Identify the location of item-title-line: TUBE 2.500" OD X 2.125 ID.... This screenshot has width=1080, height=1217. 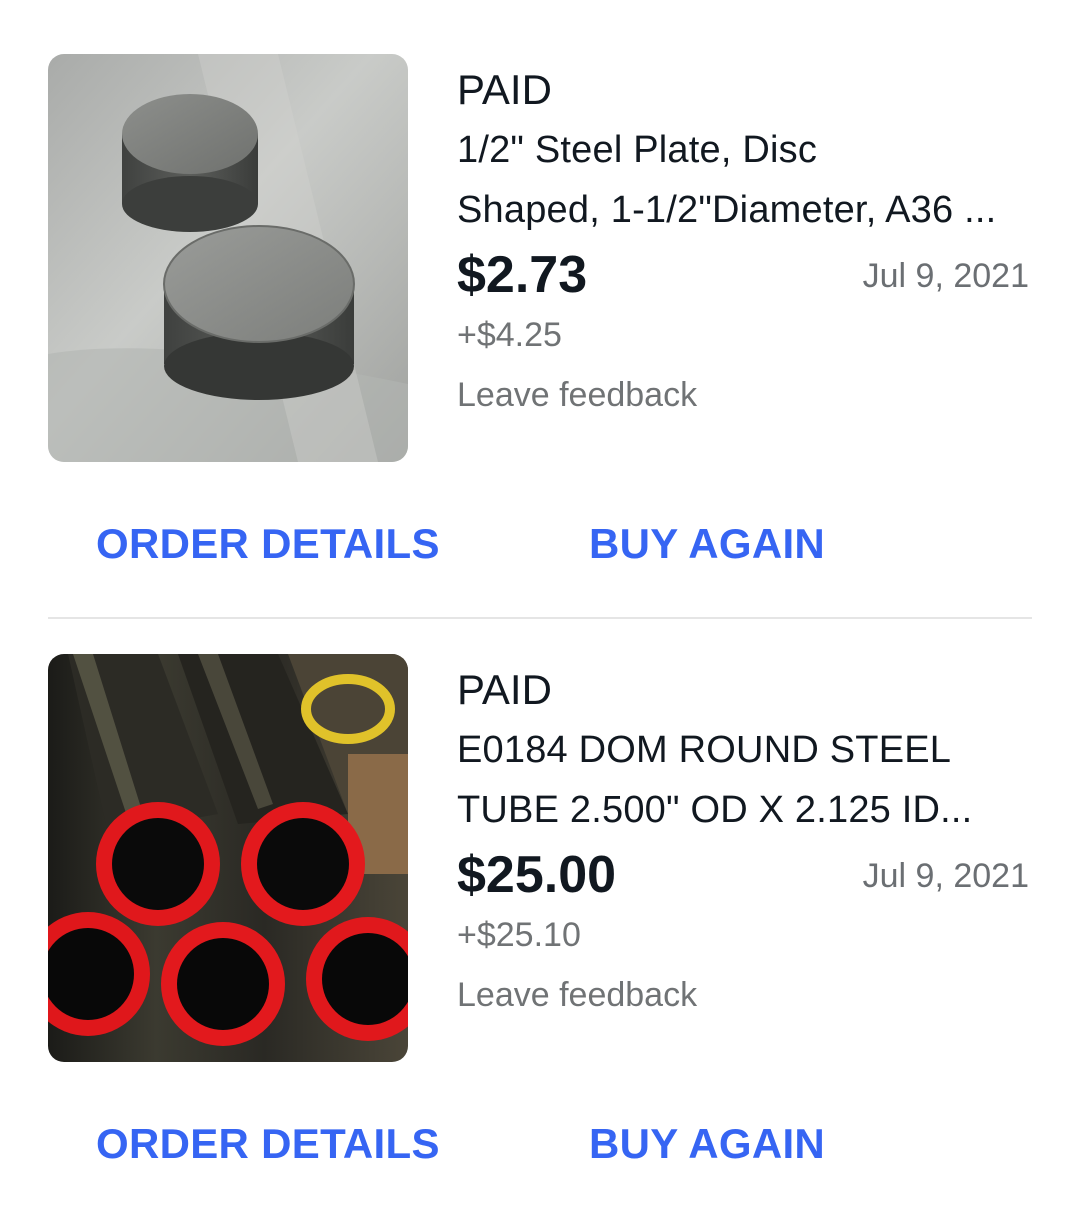
(715, 810).